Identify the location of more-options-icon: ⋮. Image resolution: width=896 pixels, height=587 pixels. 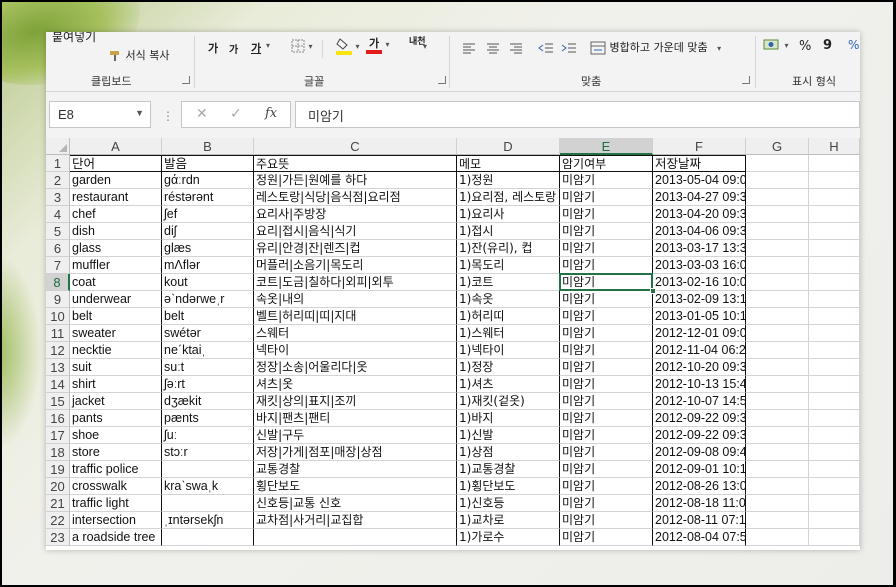
(168, 116).